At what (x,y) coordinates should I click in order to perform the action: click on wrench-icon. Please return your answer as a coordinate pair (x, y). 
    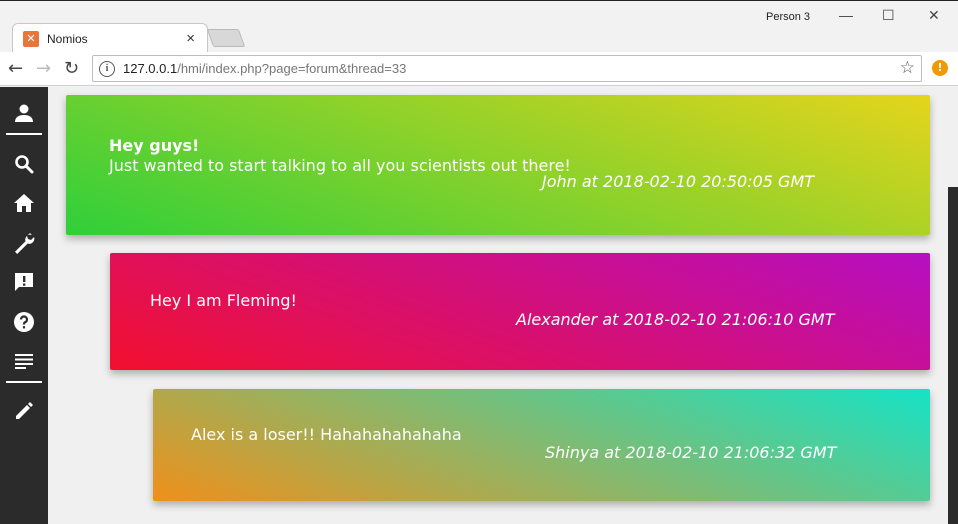
    Looking at the image, I should click on (25, 243).